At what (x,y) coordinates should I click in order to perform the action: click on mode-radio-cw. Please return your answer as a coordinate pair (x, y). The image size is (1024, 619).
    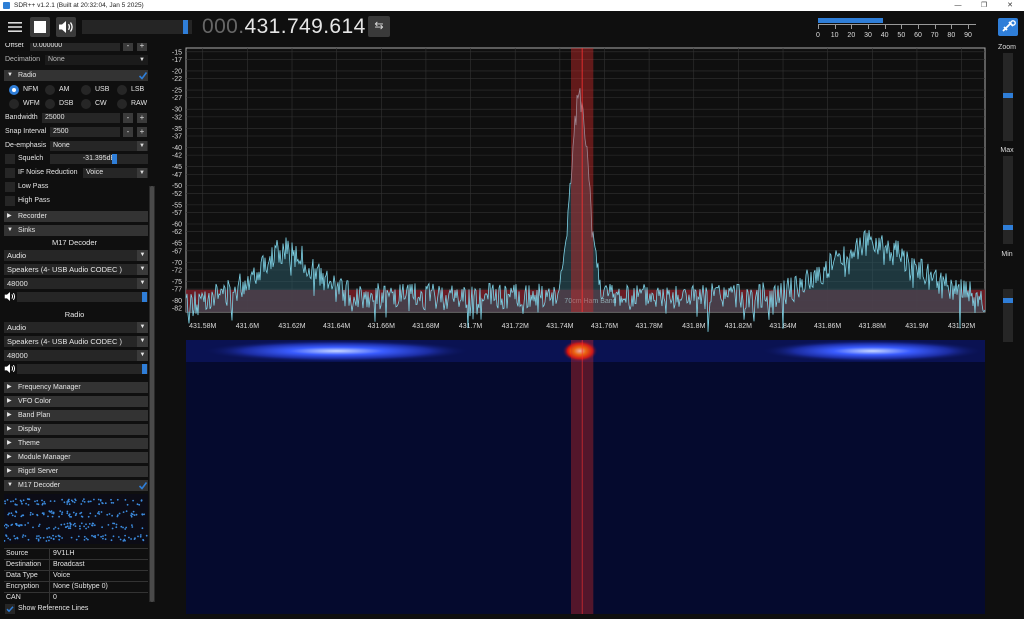
    Looking at the image, I should click on (86, 104).